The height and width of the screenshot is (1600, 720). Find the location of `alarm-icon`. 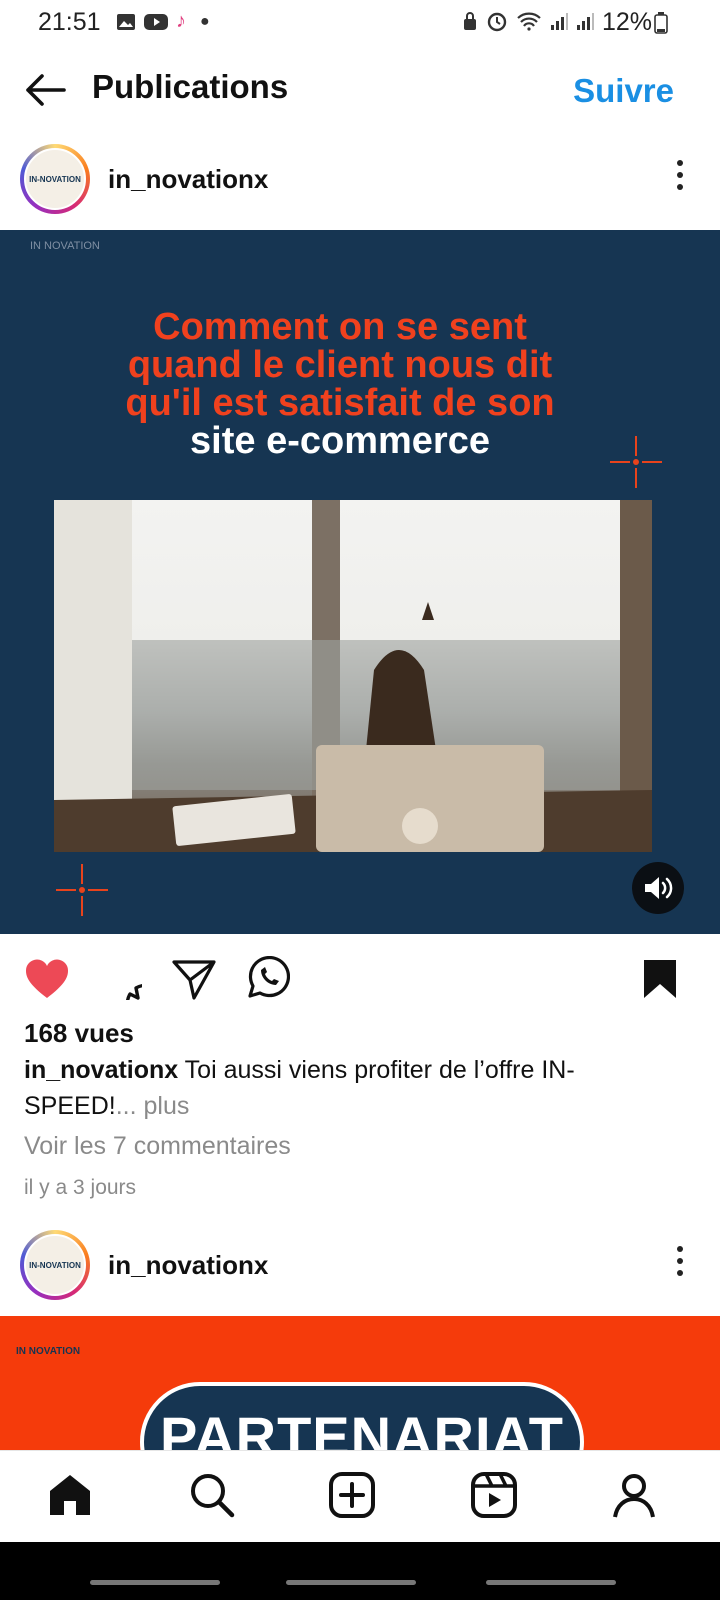

alarm-icon is located at coordinates (497, 22).